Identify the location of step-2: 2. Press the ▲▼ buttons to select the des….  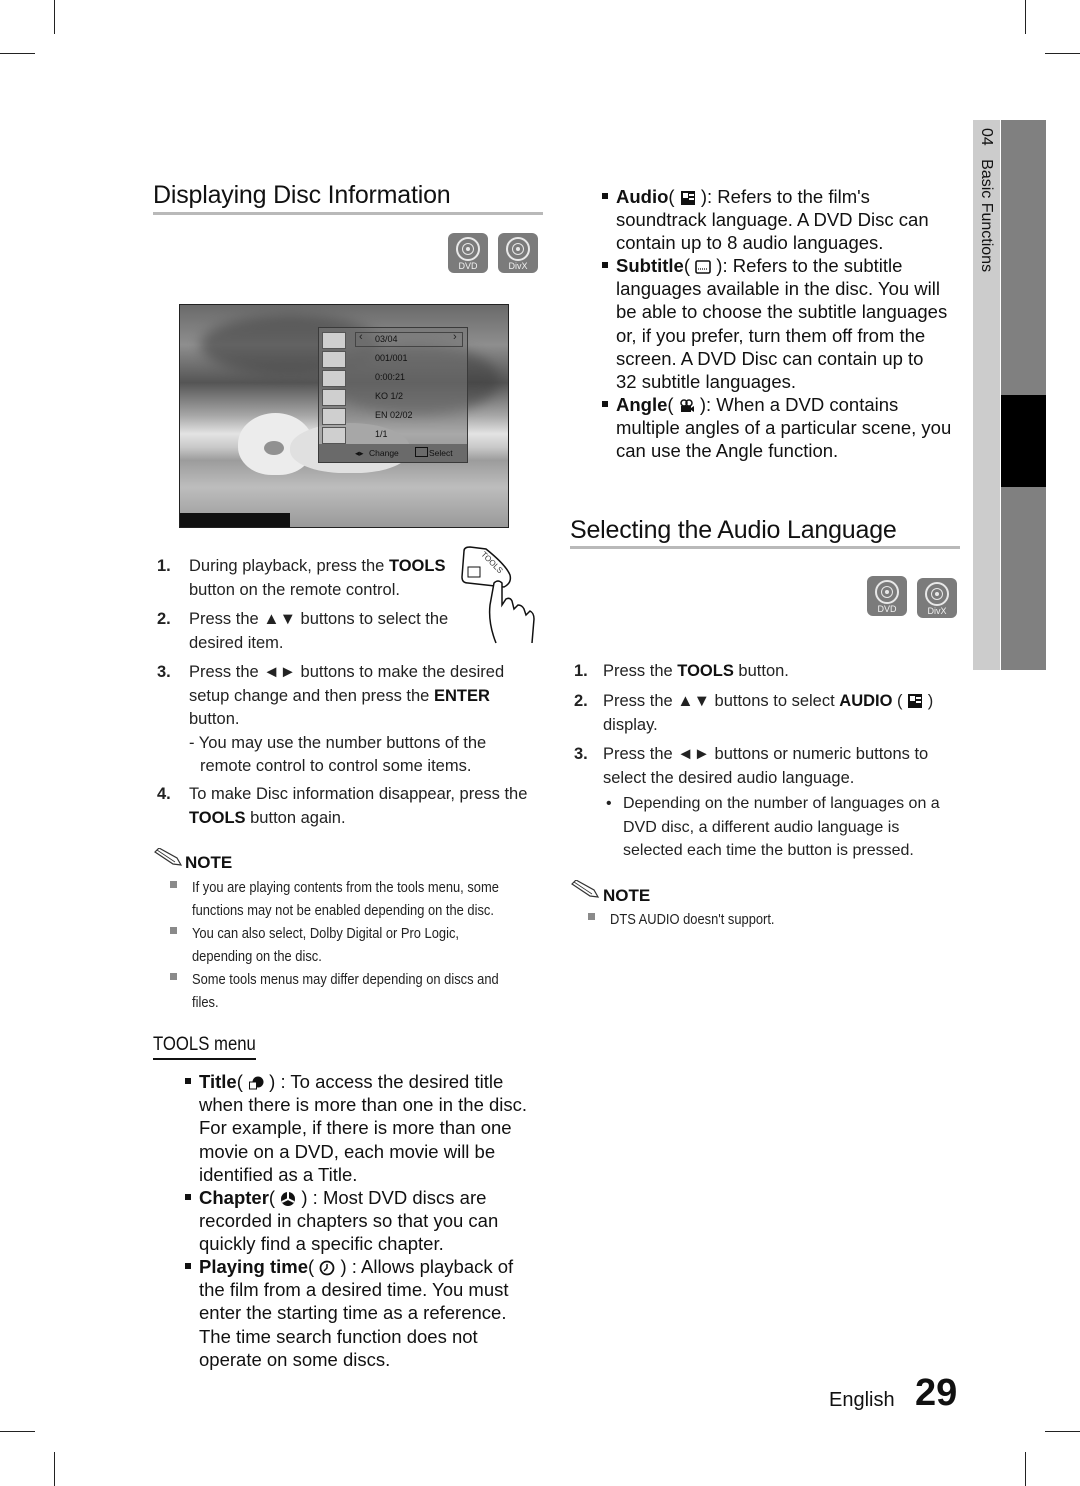
(303, 631).